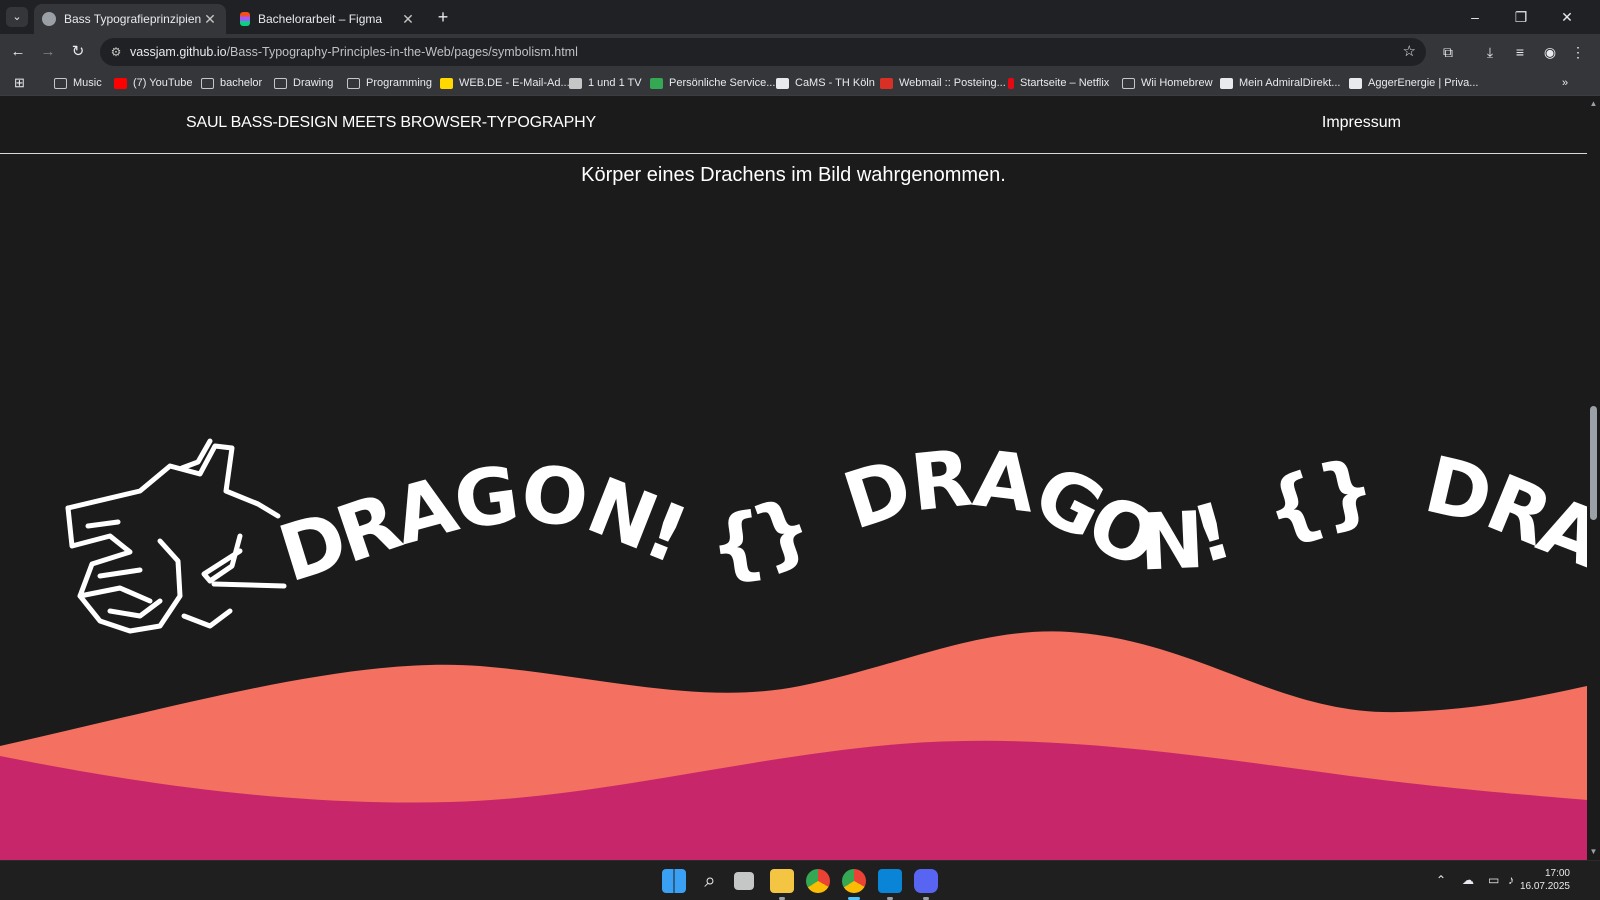  What do you see at coordinates (1511, 880) in the screenshot?
I see `volume-icon: ♪` at bounding box center [1511, 880].